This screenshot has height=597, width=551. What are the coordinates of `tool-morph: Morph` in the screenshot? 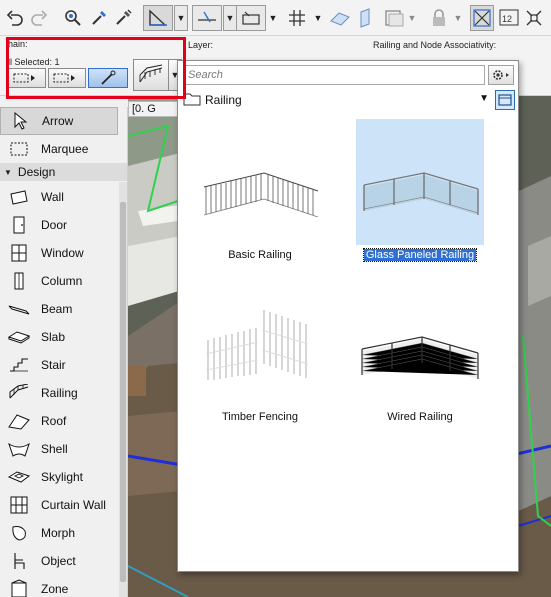 It's located at (59, 533).